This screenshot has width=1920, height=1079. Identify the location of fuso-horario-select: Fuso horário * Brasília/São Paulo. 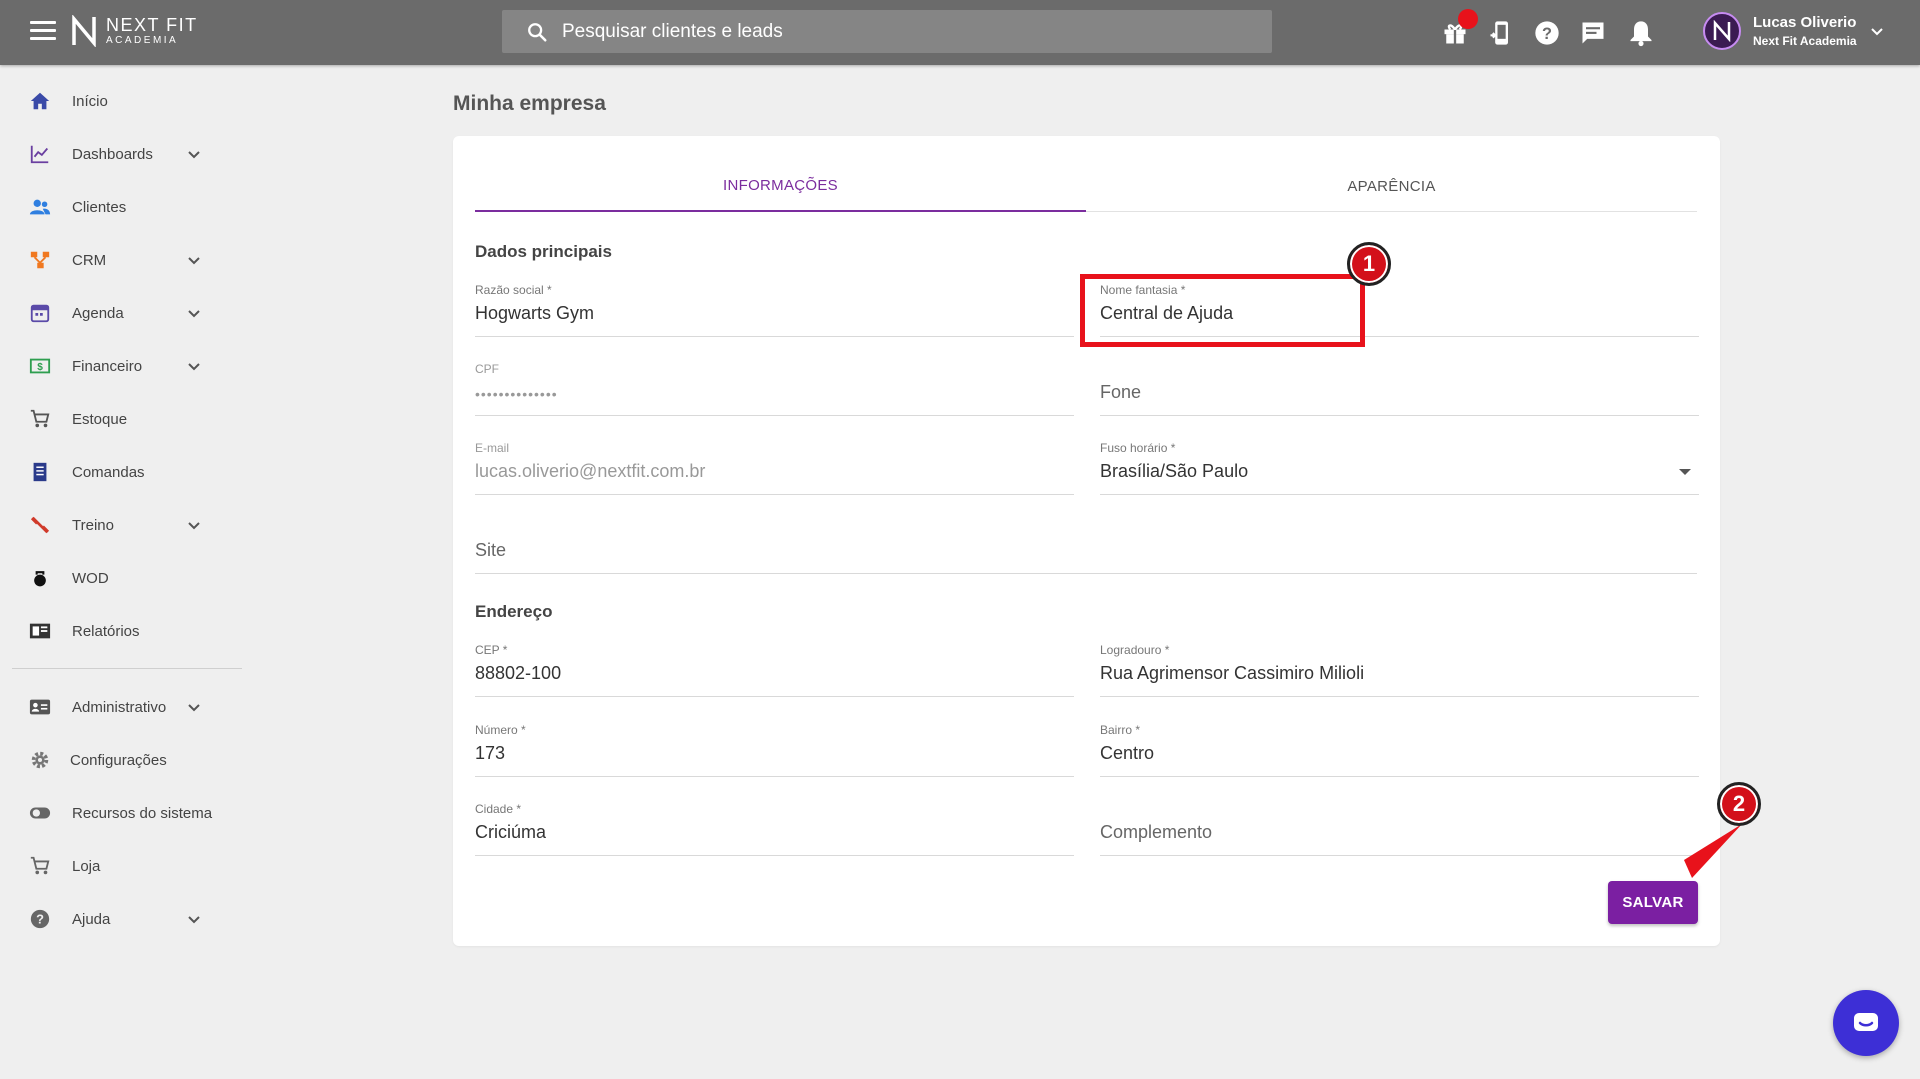
(1399, 468).